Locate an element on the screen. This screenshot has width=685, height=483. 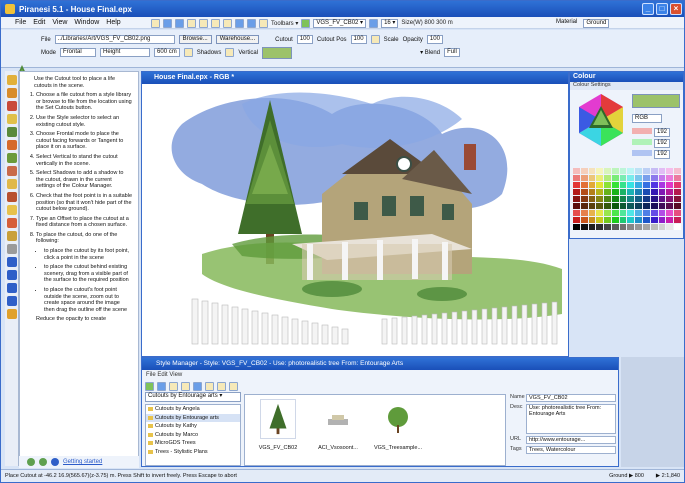
style-dropdown: VGS_FV_CB02 ▾ is located at coordinates (340, 23).